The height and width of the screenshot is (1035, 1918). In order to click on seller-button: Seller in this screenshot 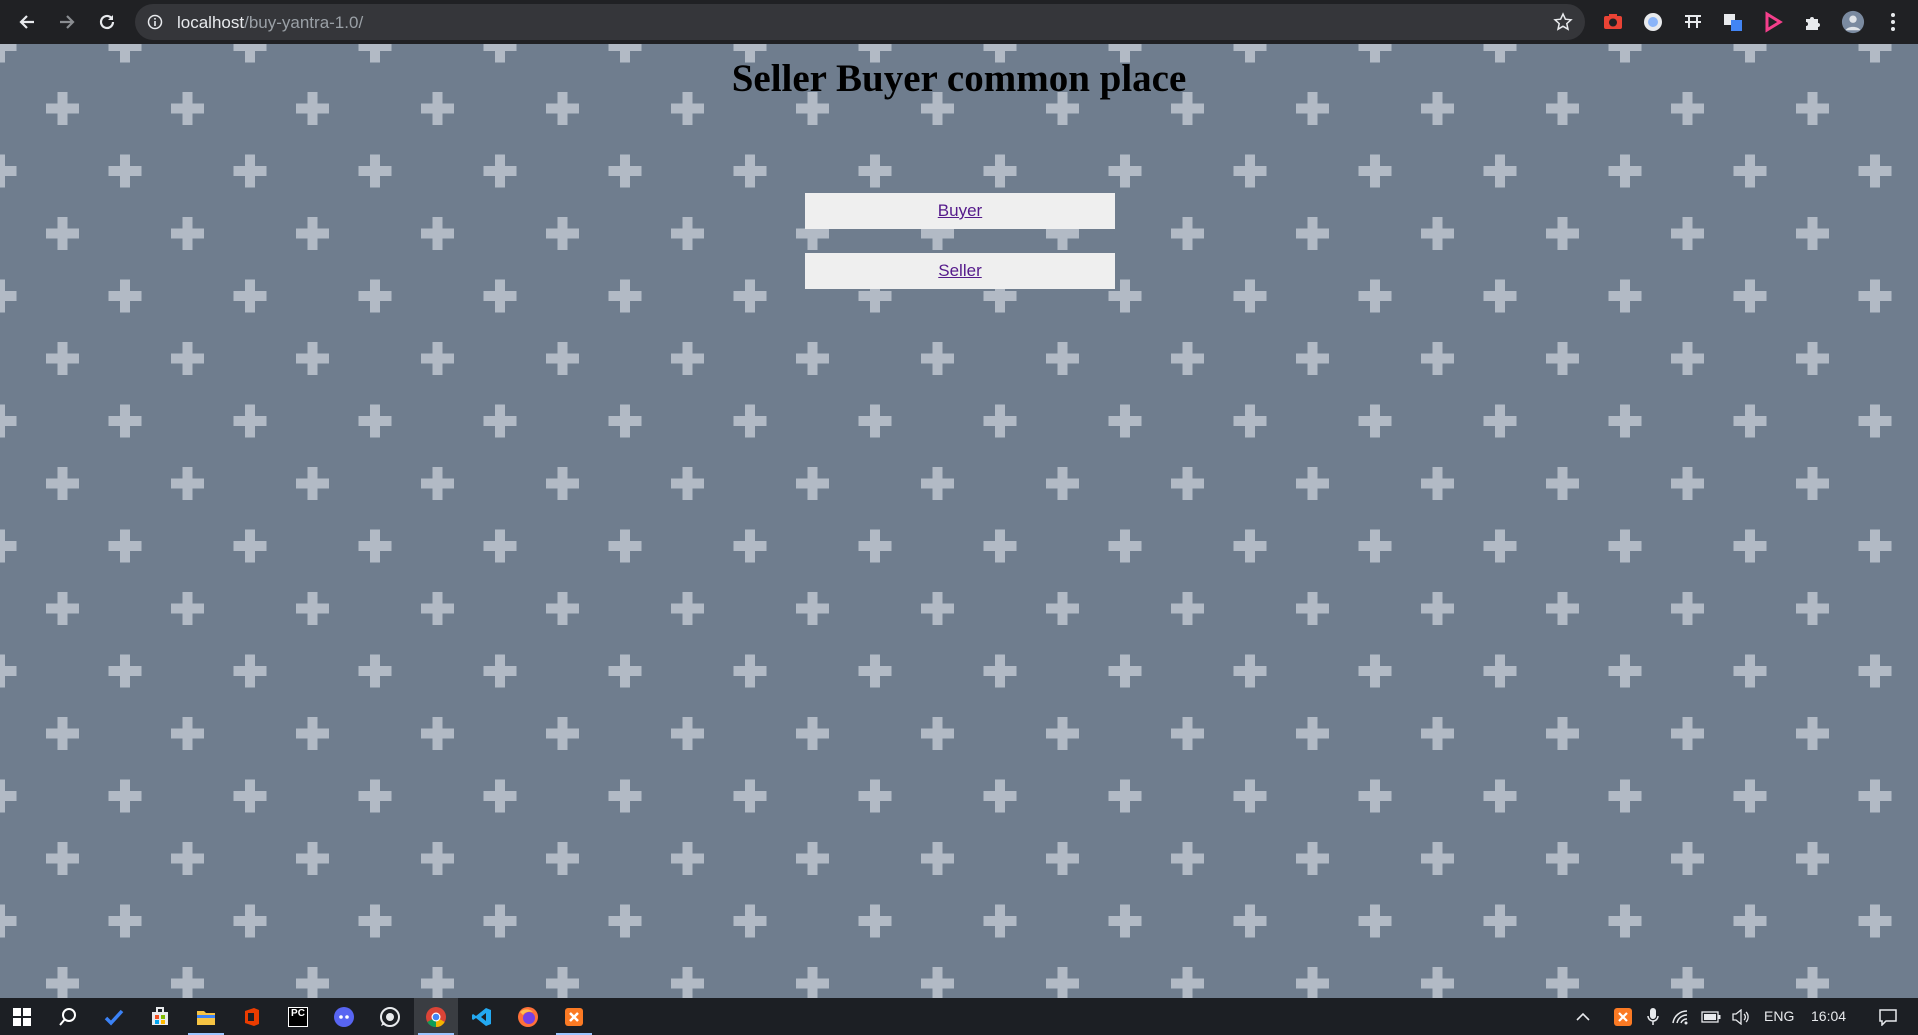, I will do `click(960, 271)`.